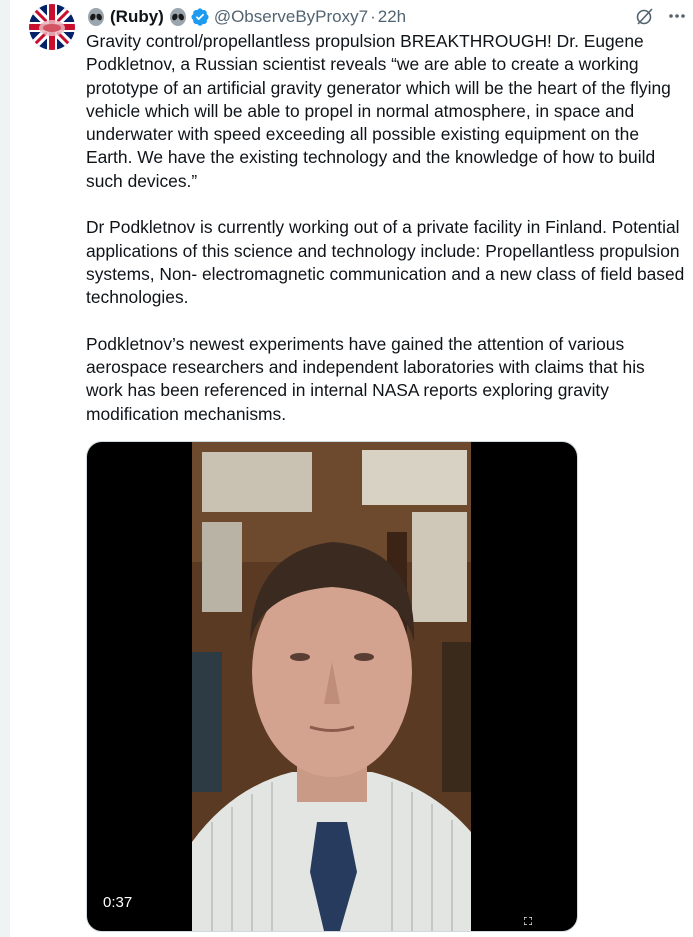 Image resolution: width=693 pixels, height=937 pixels. What do you see at coordinates (52, 27) in the screenshot?
I see `avatar` at bounding box center [52, 27].